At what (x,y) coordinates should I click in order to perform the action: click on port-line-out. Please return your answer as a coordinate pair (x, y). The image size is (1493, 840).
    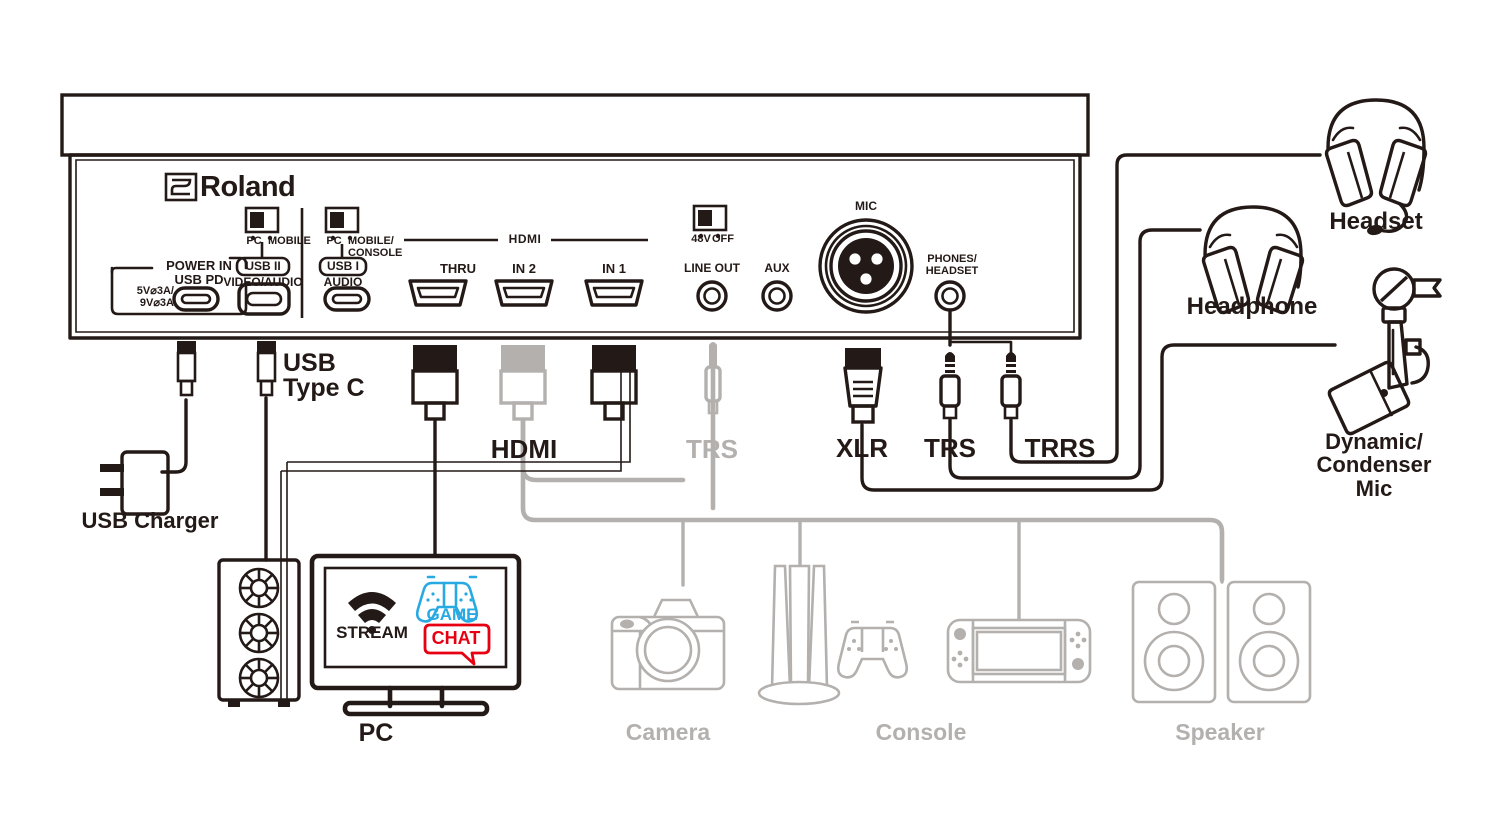
    Looking at the image, I should click on (712, 296).